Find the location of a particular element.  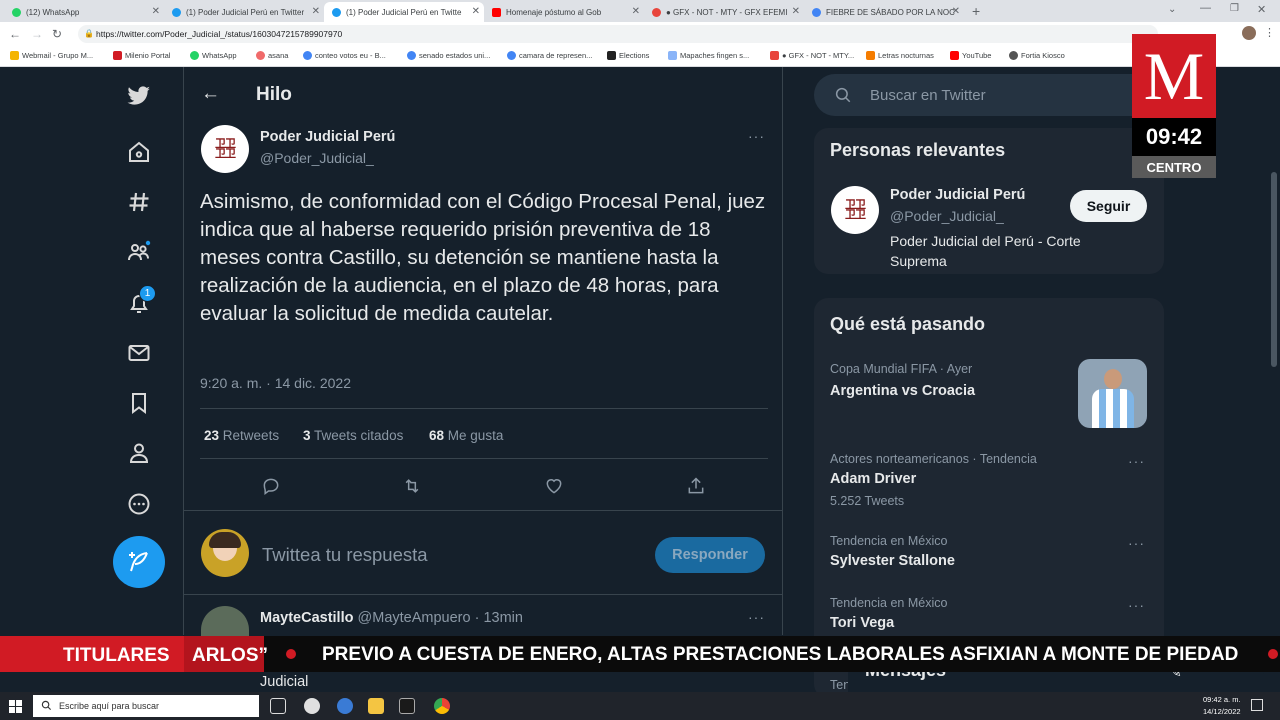

scrollbar-thumb is located at coordinates (1274, 269).